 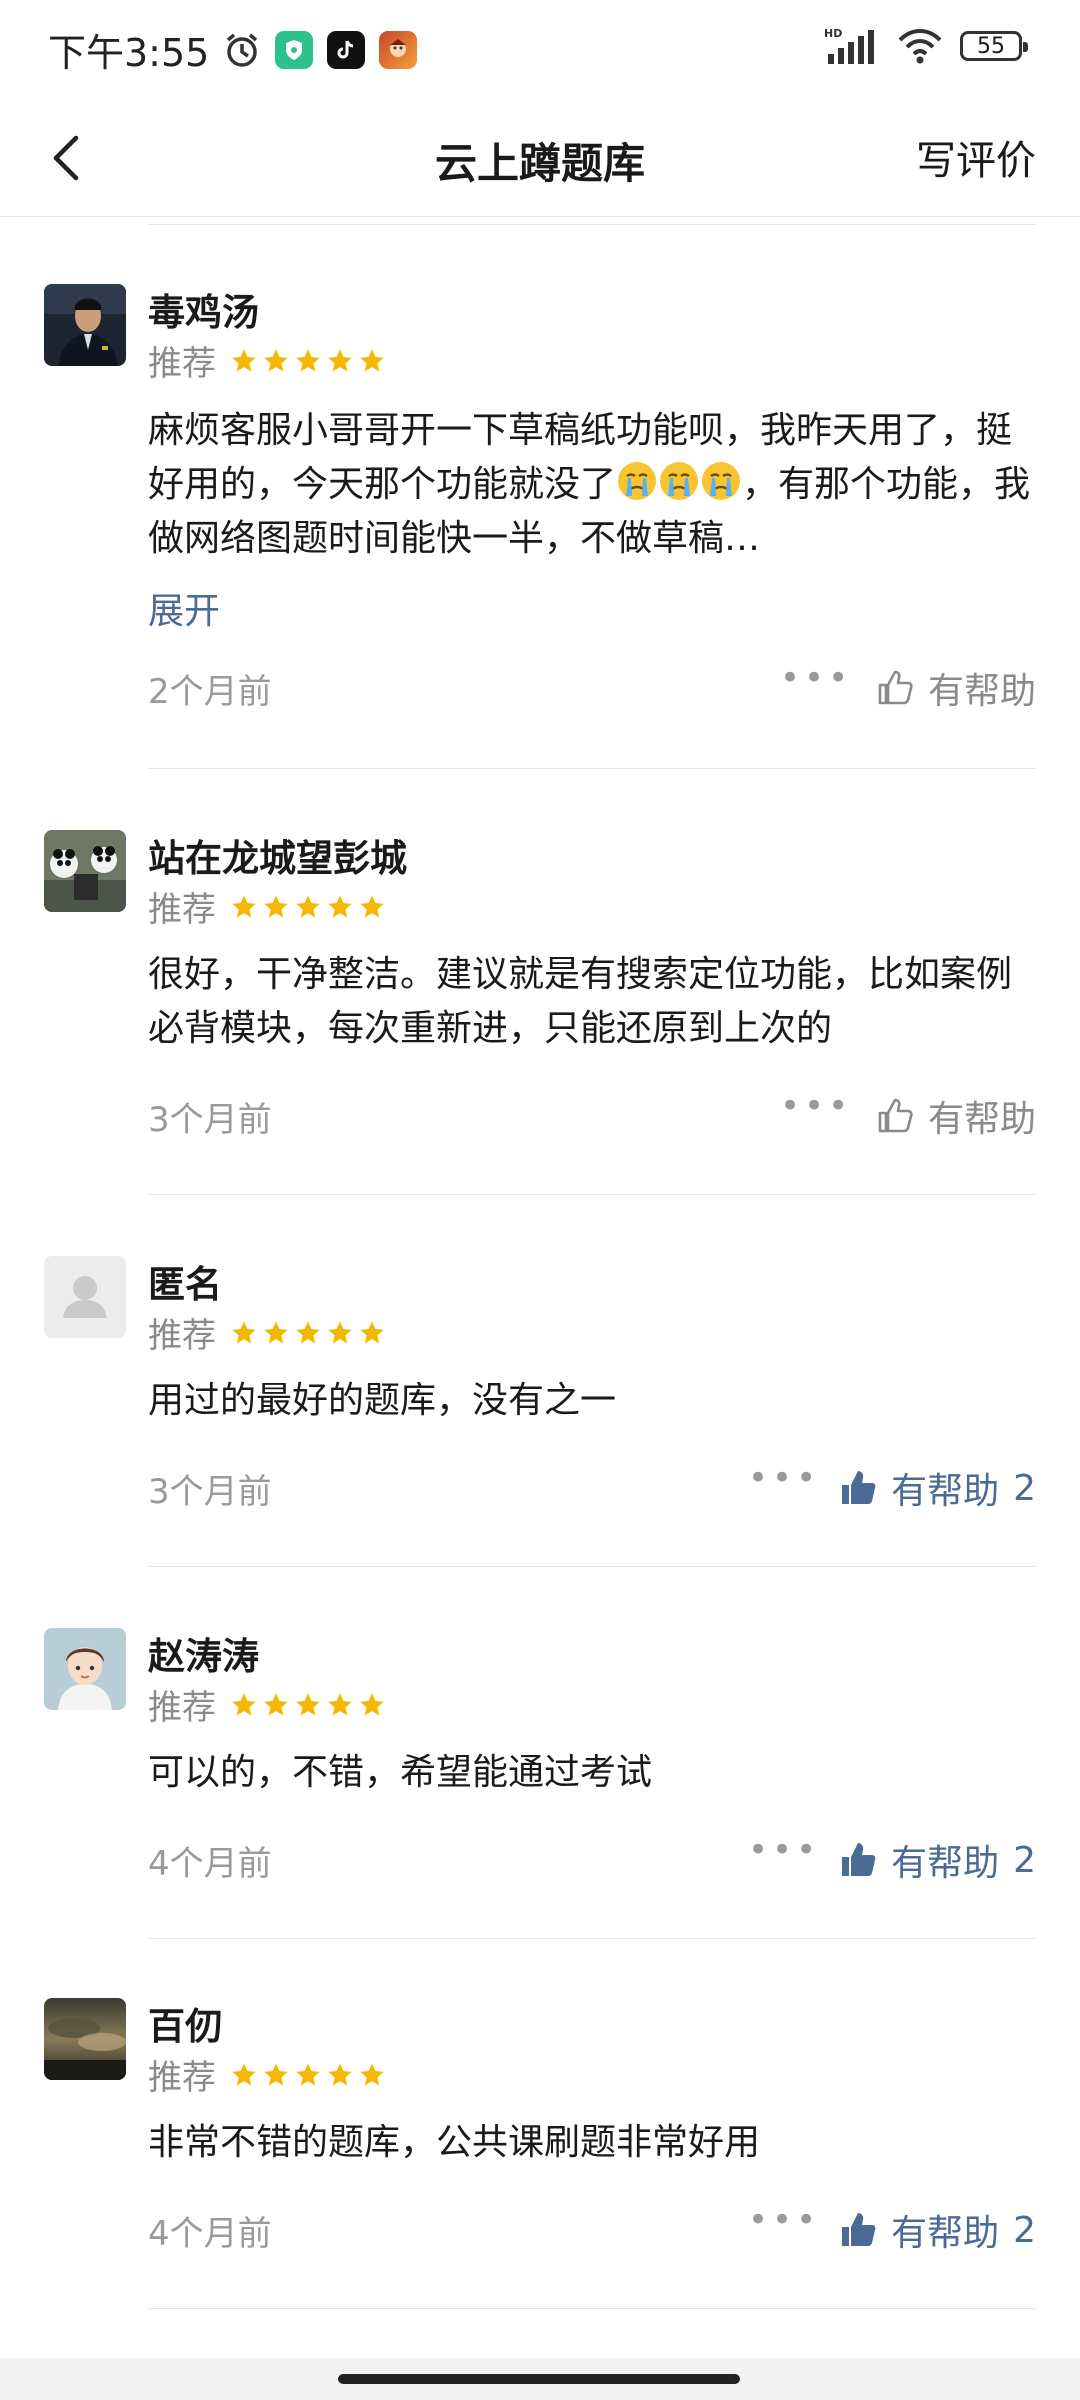 What do you see at coordinates (346, 49) in the screenshot?
I see `tiktok-icon` at bounding box center [346, 49].